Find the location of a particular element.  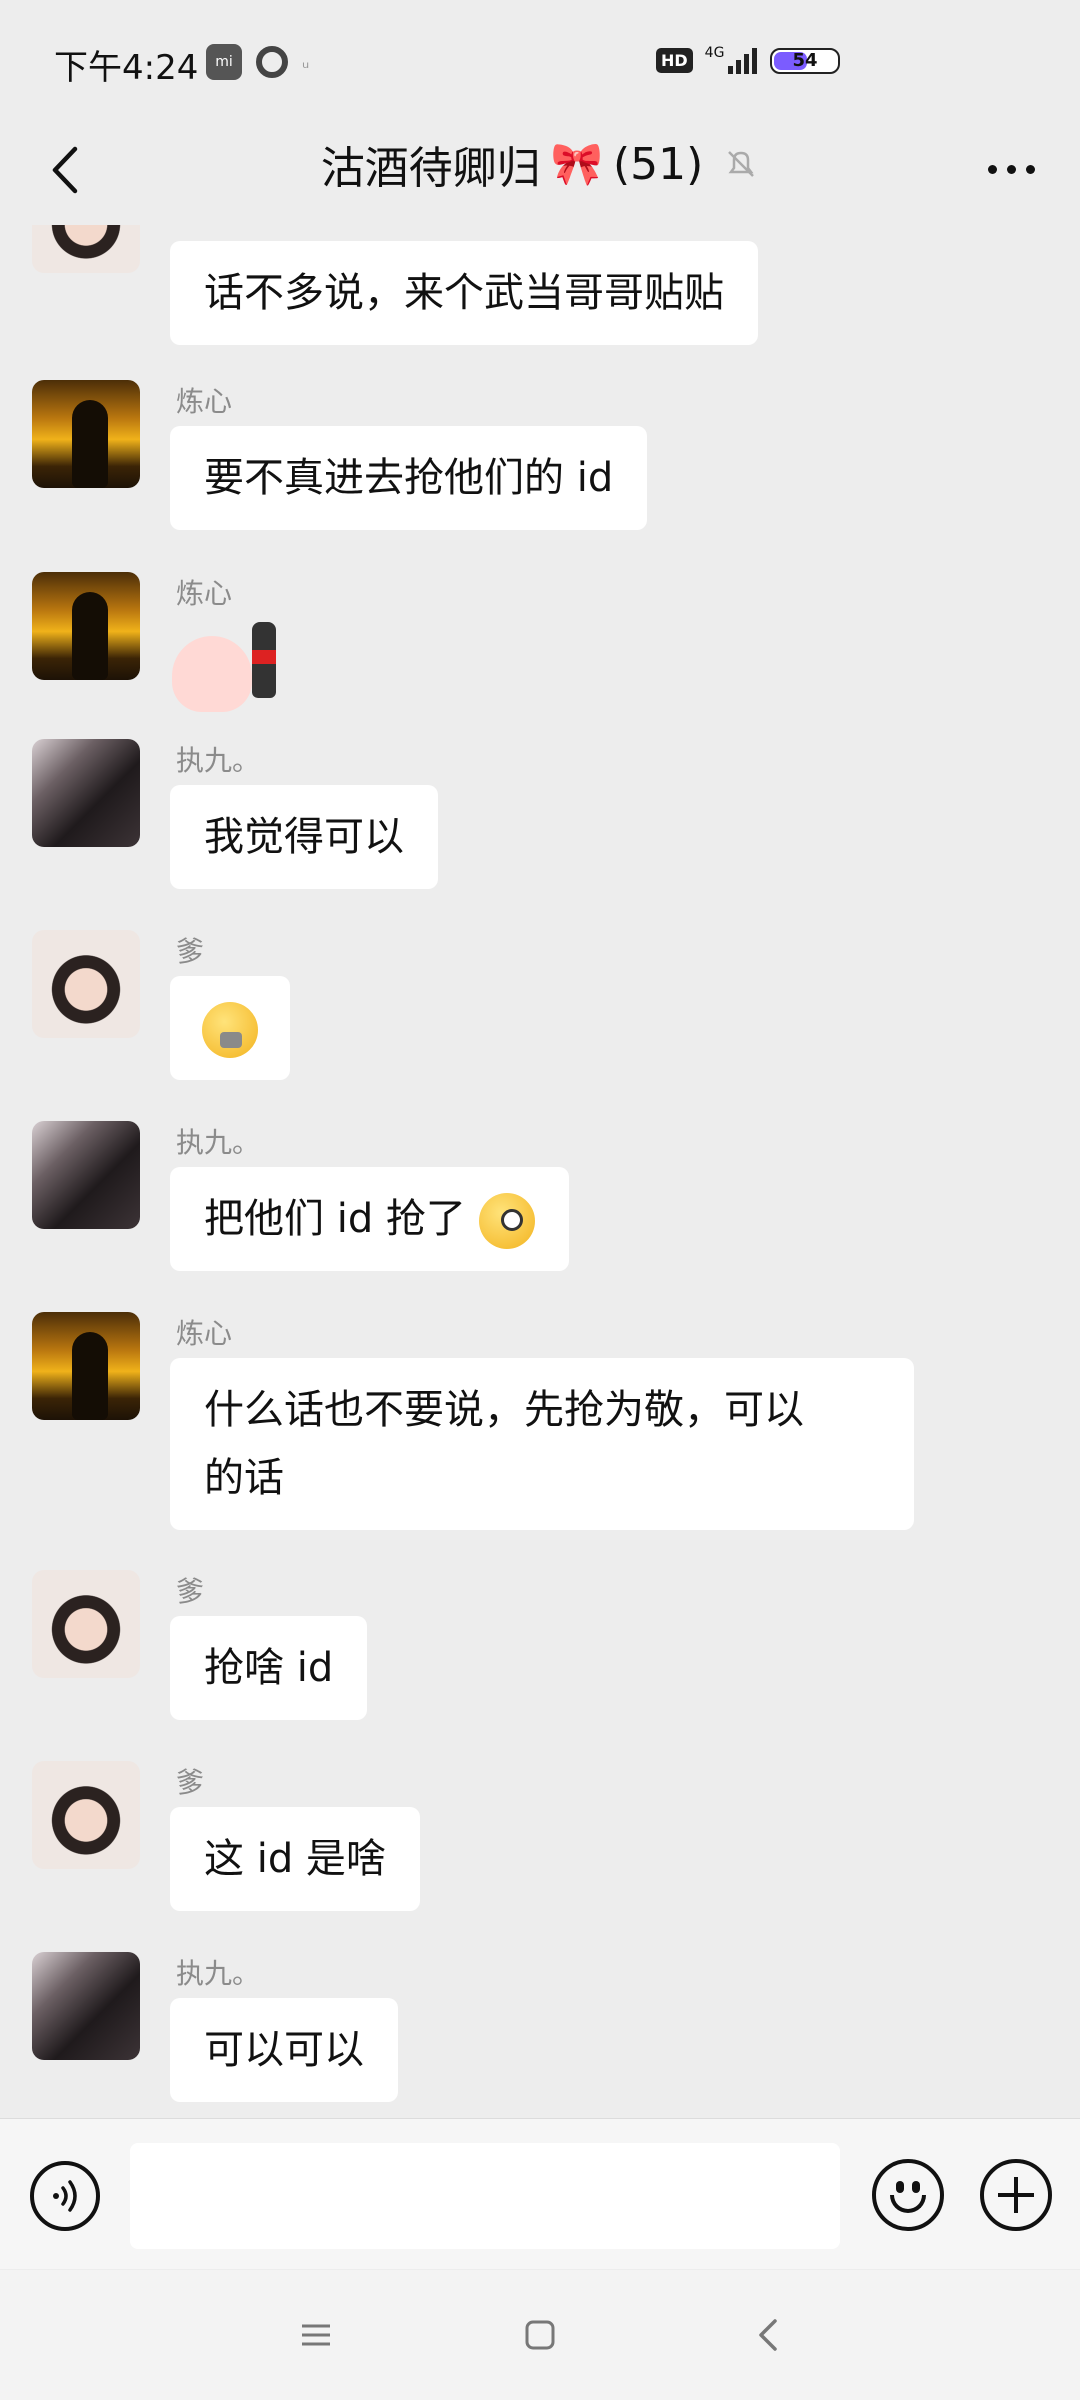

bow-emoji-icon: 🎀 is located at coordinates (576, 163).